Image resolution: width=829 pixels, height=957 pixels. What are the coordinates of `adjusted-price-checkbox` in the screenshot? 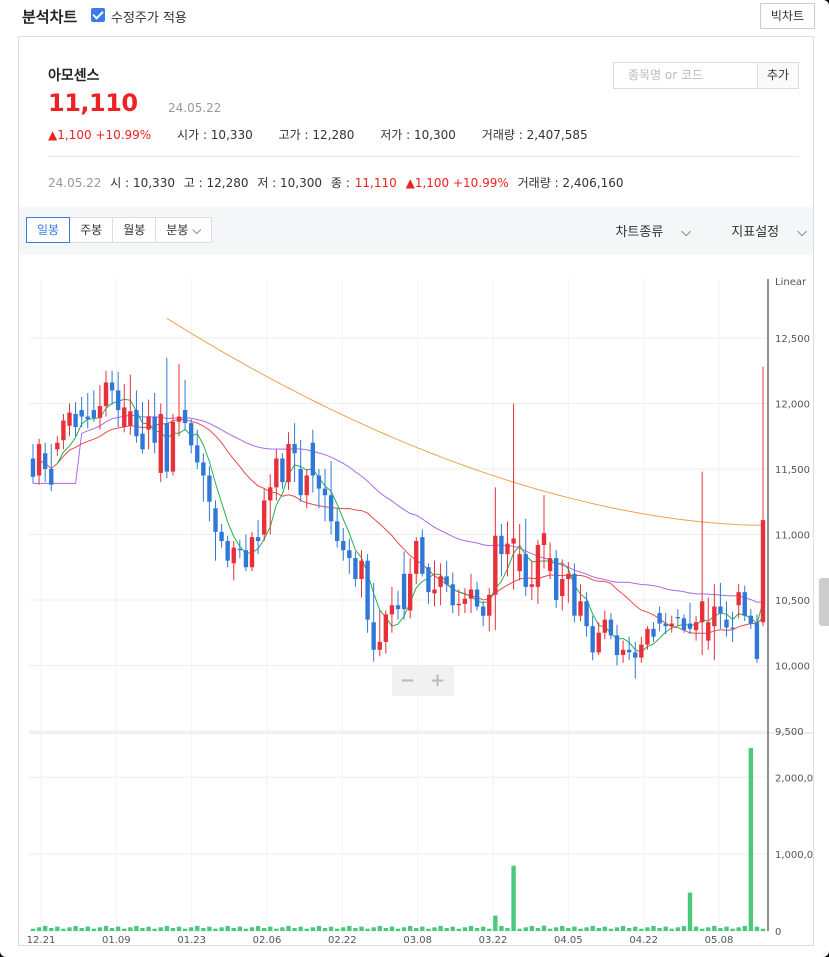 It's located at (98, 15).